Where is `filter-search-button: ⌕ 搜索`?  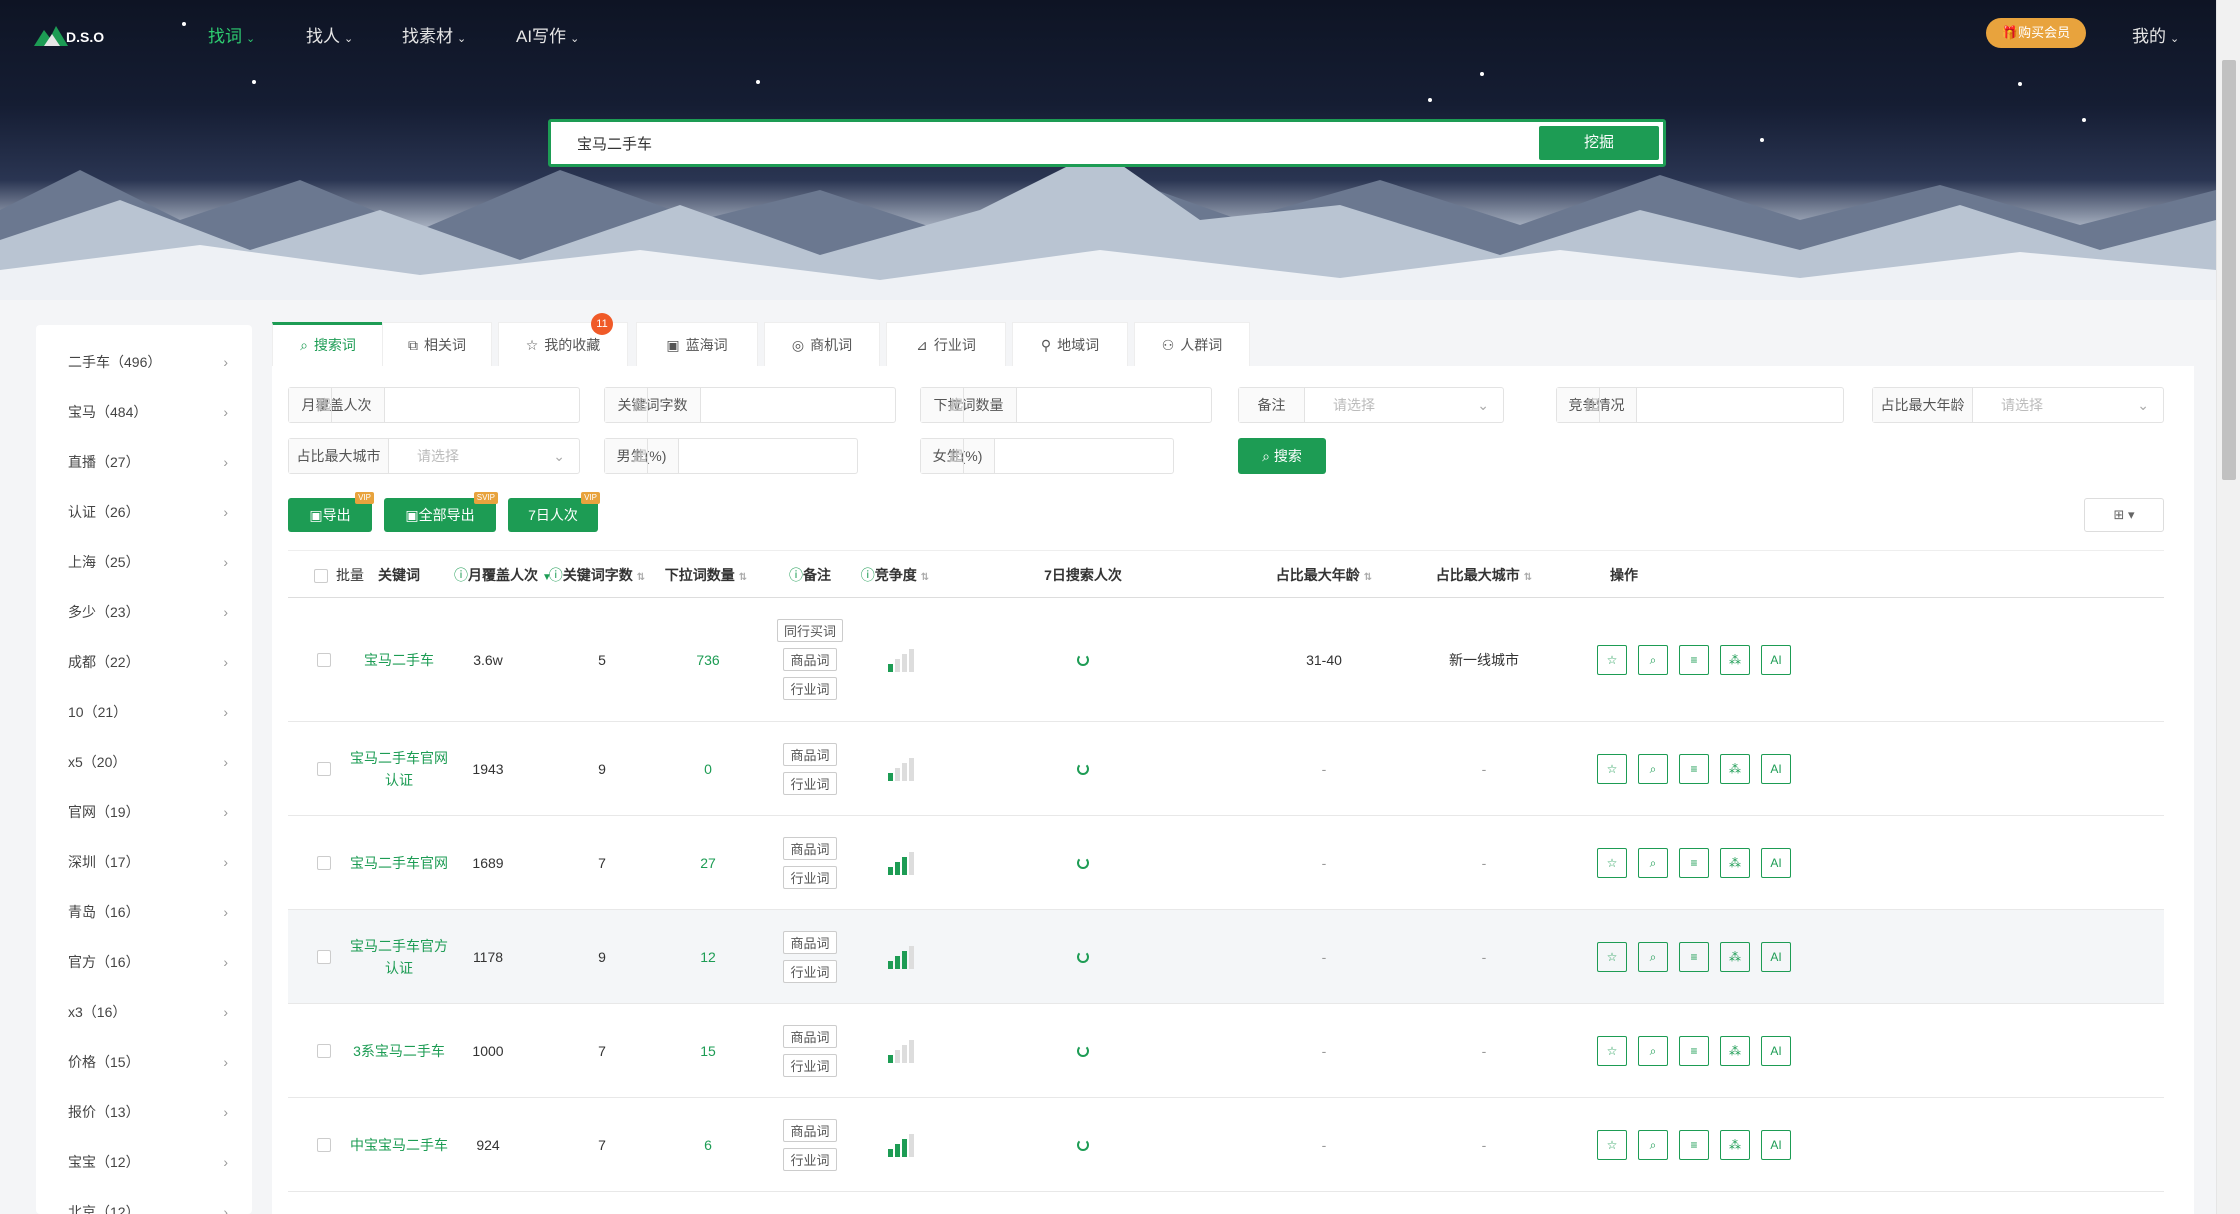 filter-search-button: ⌕ 搜索 is located at coordinates (1282, 456).